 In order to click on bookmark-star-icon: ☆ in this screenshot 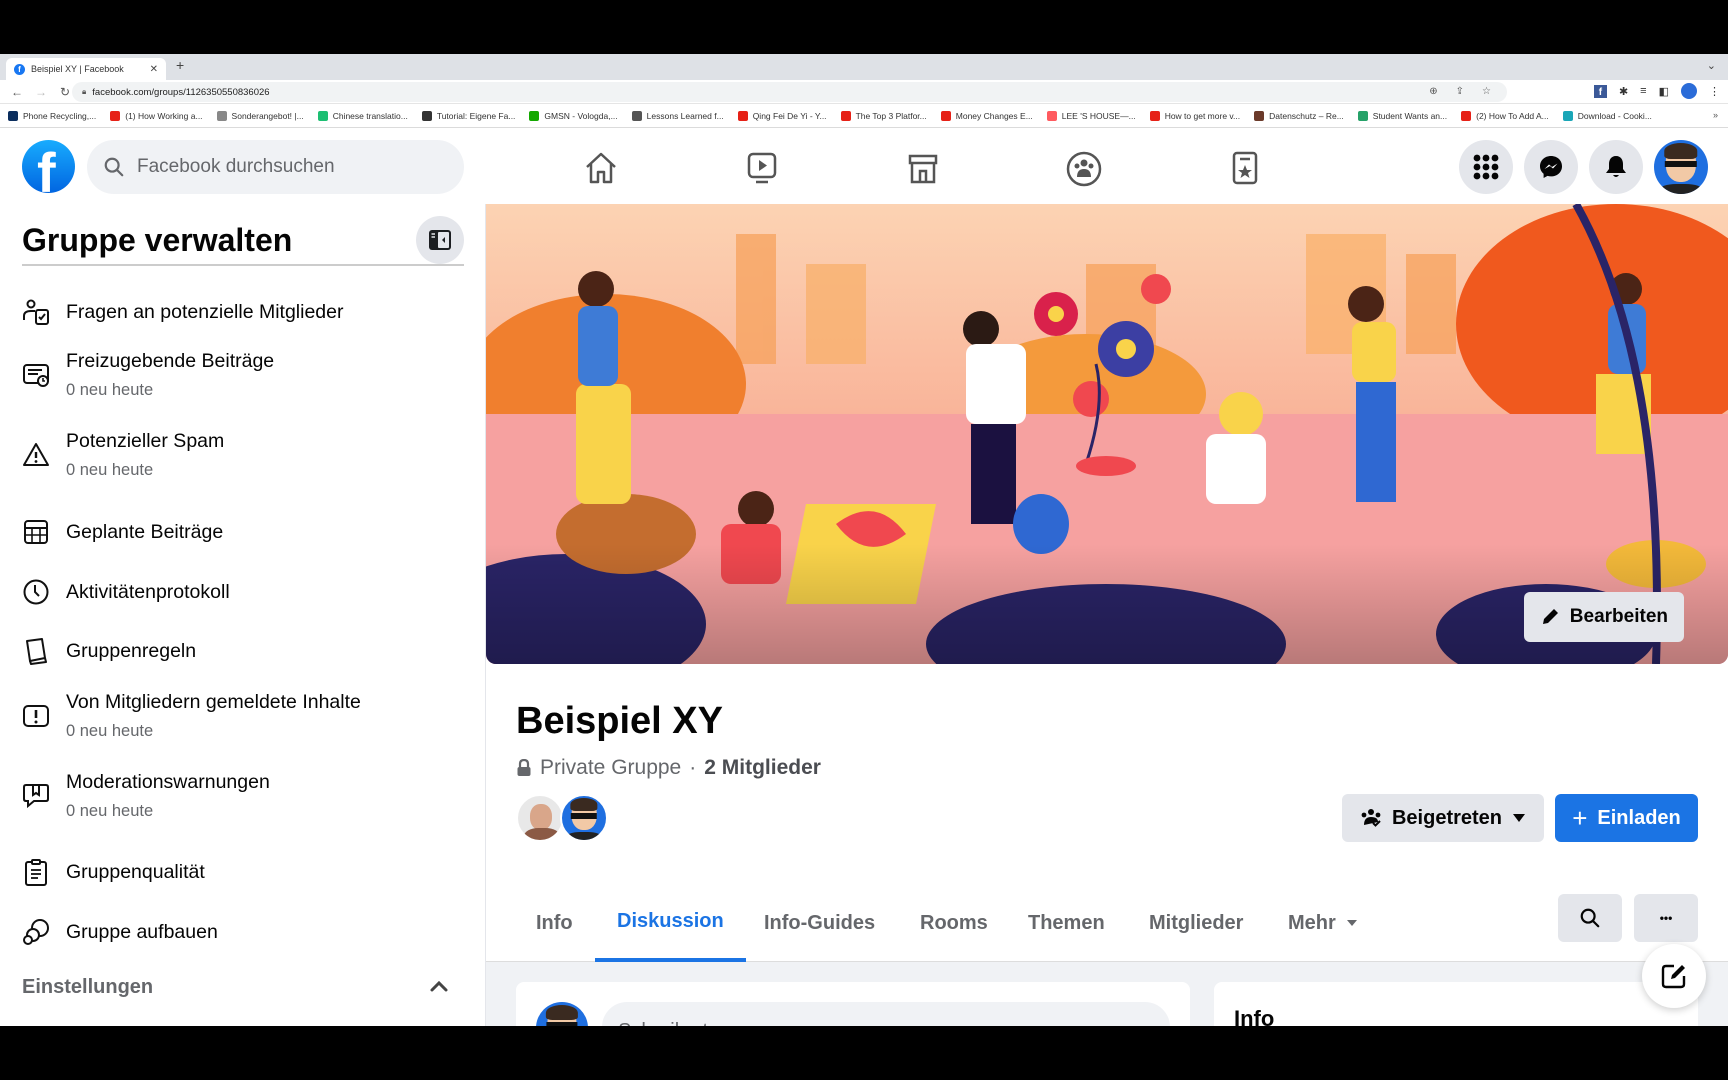, I will do `click(1486, 91)`.